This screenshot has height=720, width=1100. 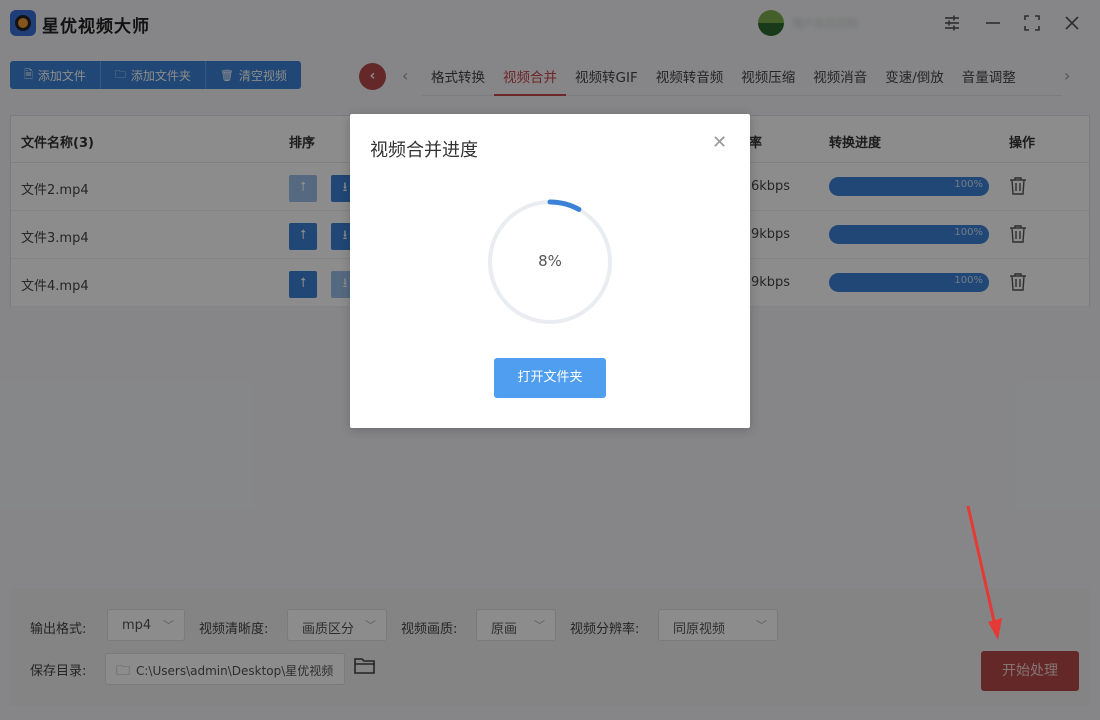 I want to click on close-icon: ✕, so click(x=719, y=142).